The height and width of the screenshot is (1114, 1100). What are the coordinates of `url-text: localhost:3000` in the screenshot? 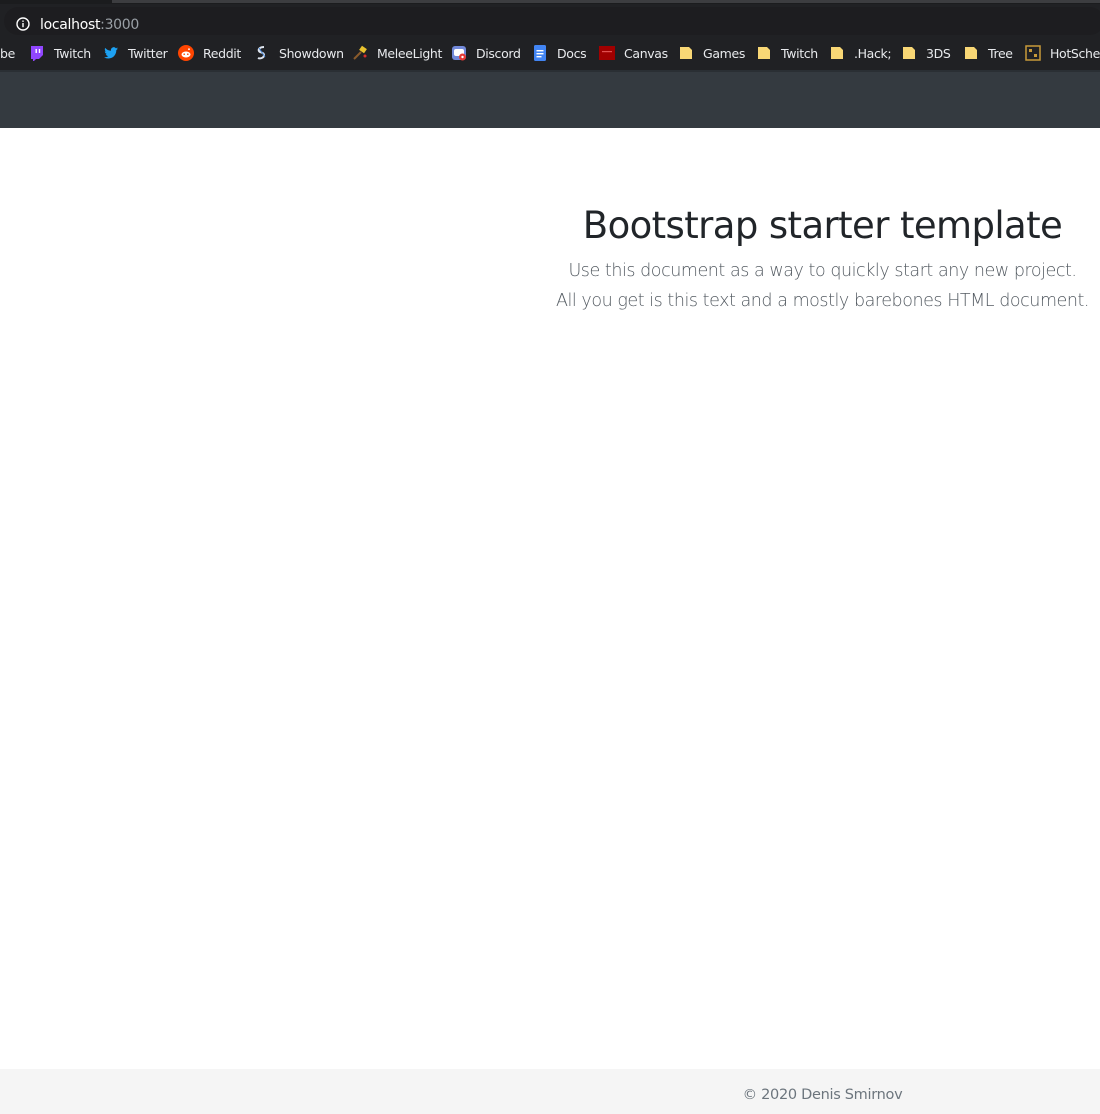 It's located at (89, 25).